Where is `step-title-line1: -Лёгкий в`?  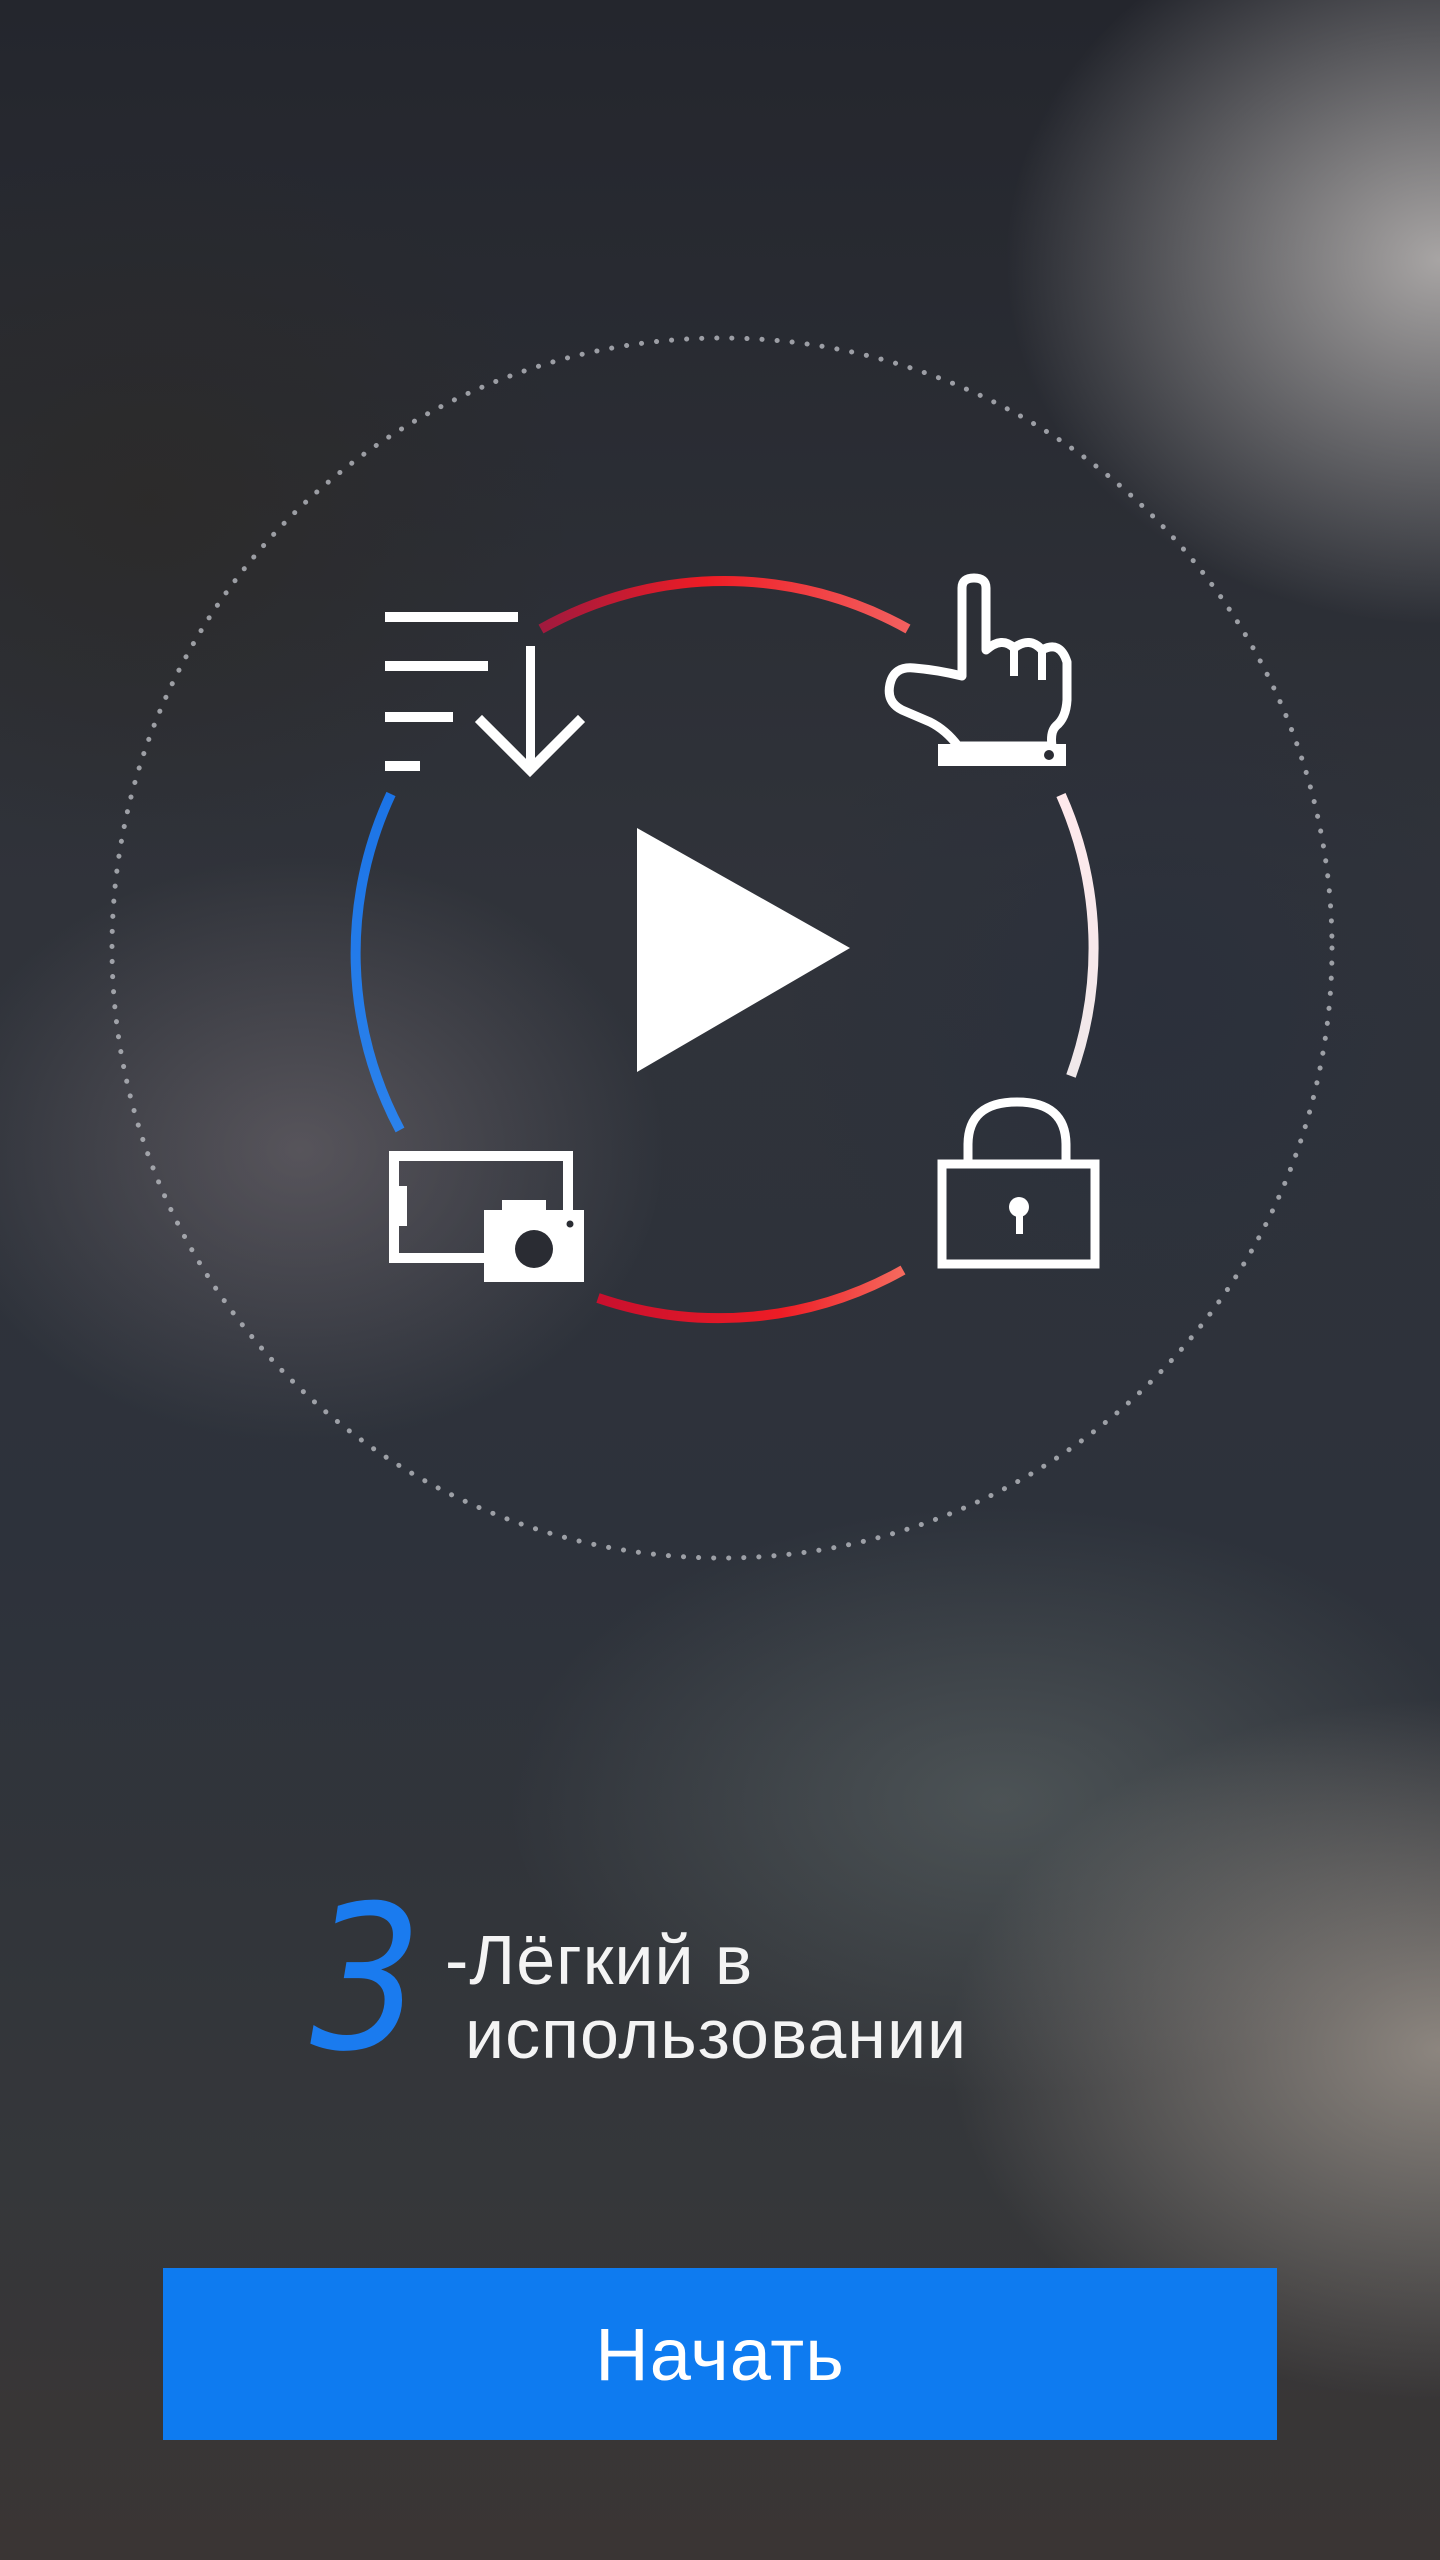 step-title-line1: -Лёгкий в is located at coordinates (599, 1960).